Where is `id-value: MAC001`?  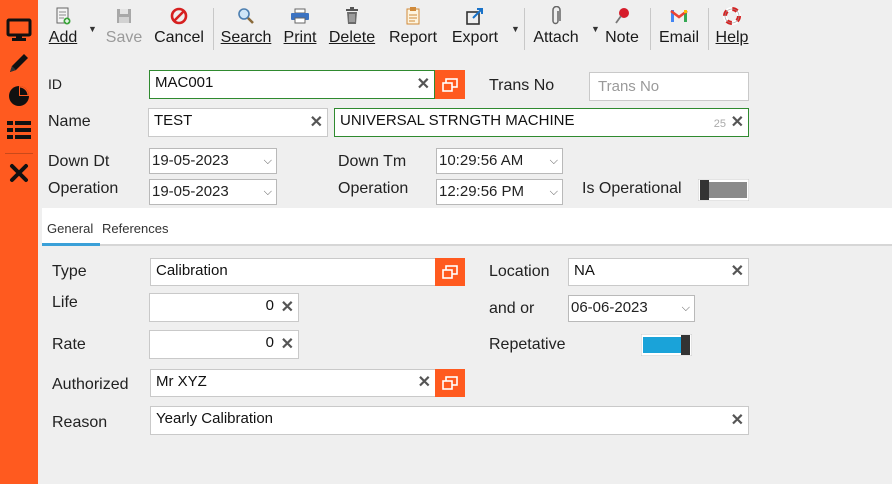
id-value: MAC001 is located at coordinates (184, 82).